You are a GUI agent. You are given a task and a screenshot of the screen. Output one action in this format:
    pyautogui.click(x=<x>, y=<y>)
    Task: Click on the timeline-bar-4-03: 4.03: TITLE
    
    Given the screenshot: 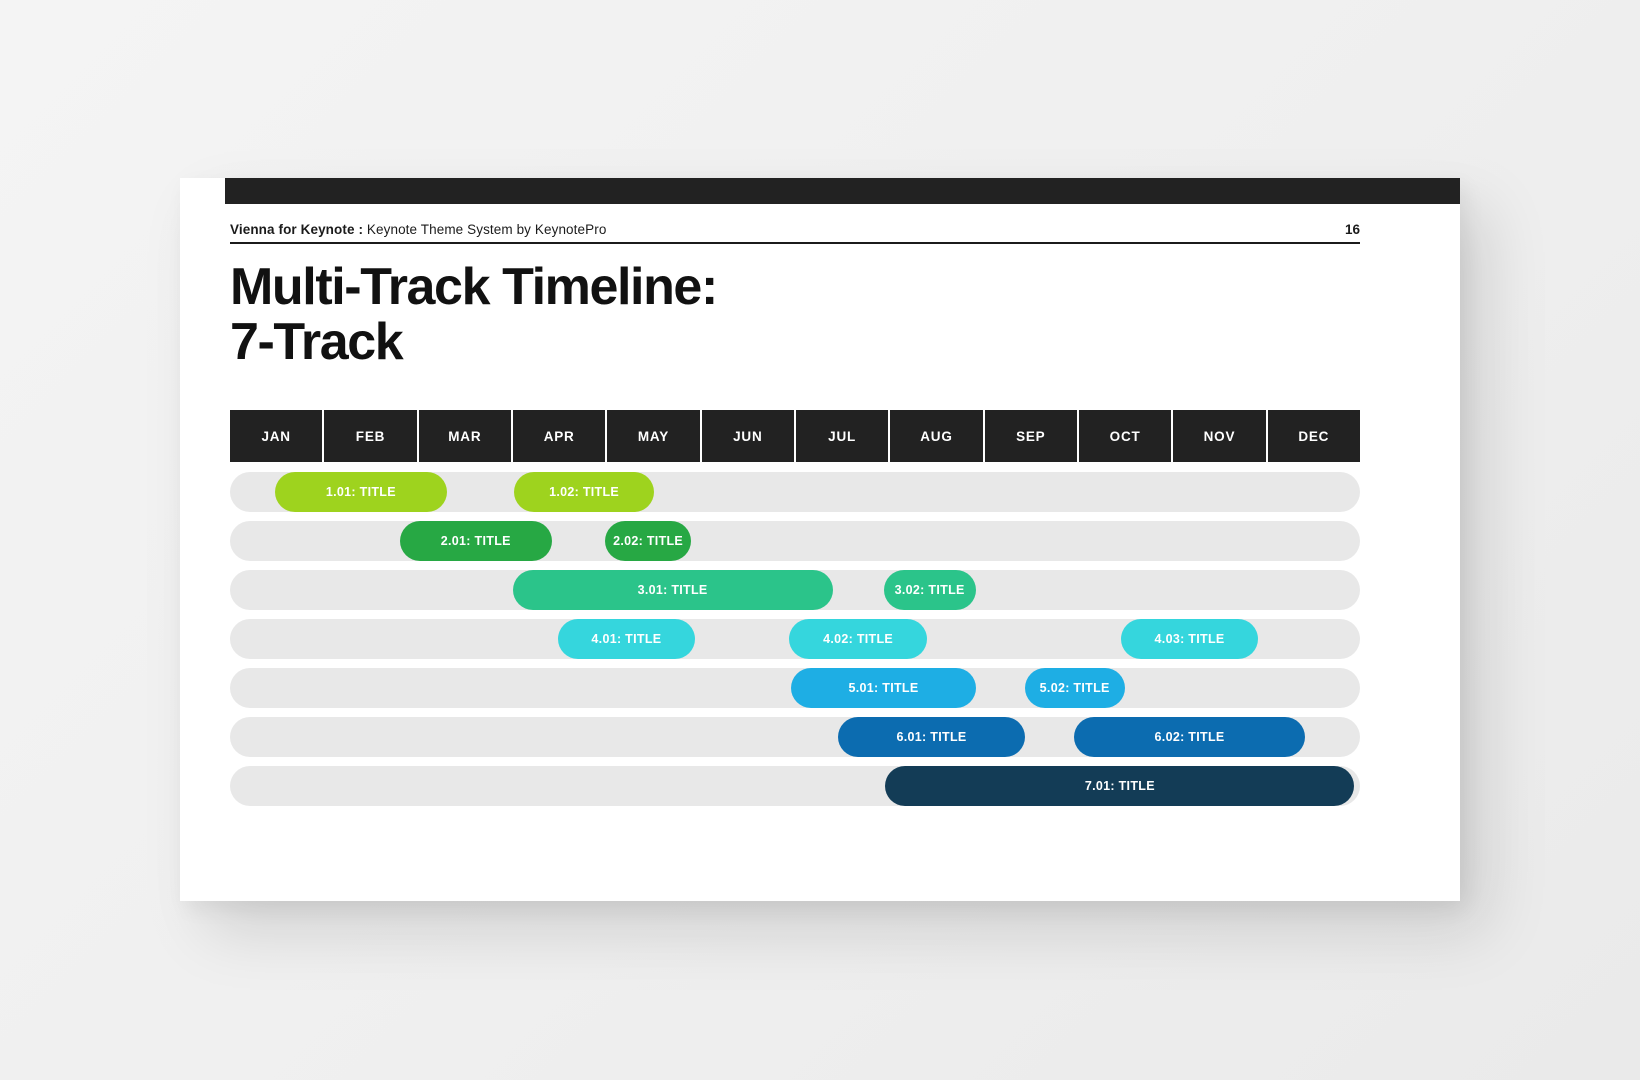 What is the action you would take?
    pyautogui.click(x=1189, y=639)
    